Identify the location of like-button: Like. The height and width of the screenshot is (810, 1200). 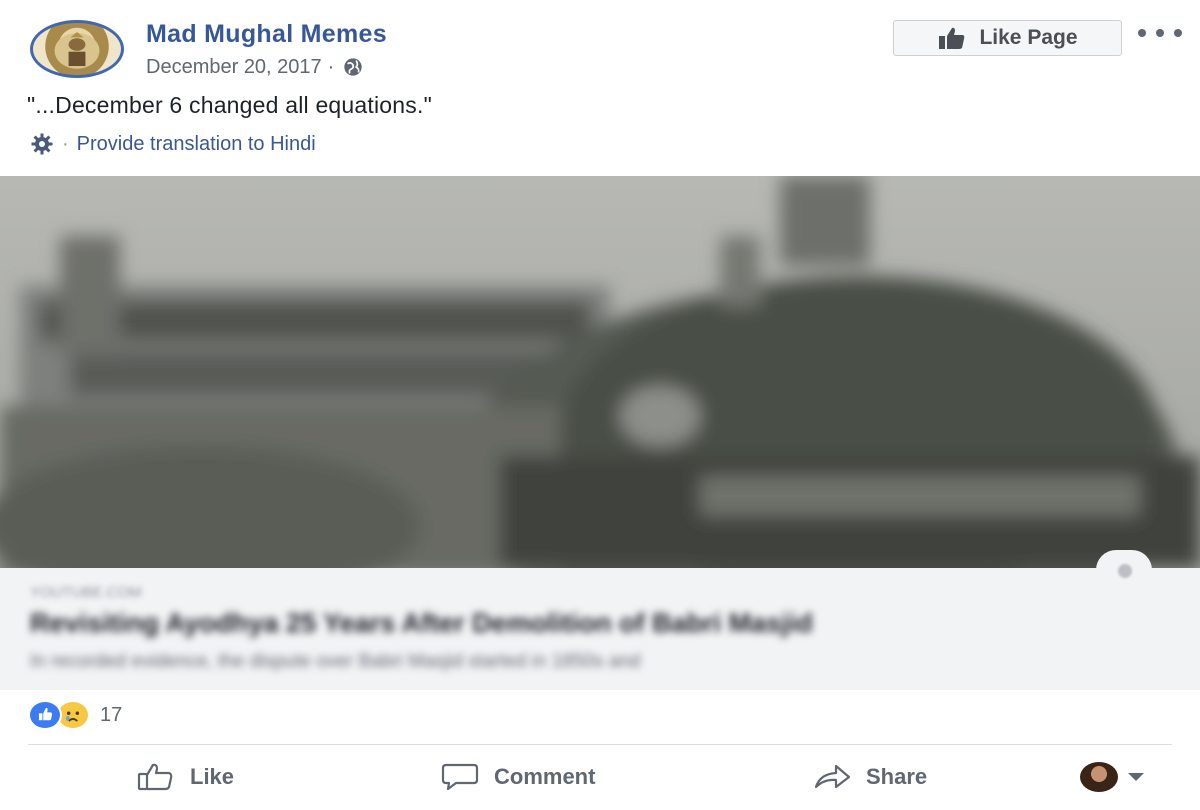
(185, 777).